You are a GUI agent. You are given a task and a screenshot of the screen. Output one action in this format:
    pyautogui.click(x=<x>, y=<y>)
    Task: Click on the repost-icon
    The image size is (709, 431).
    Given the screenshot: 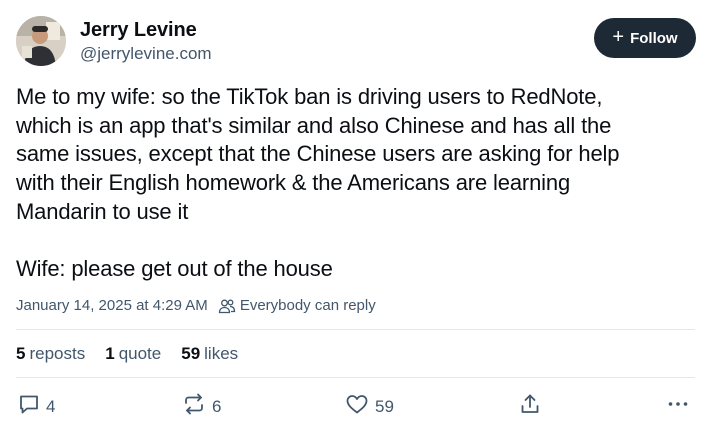 What is the action you would take?
    pyautogui.click(x=194, y=406)
    